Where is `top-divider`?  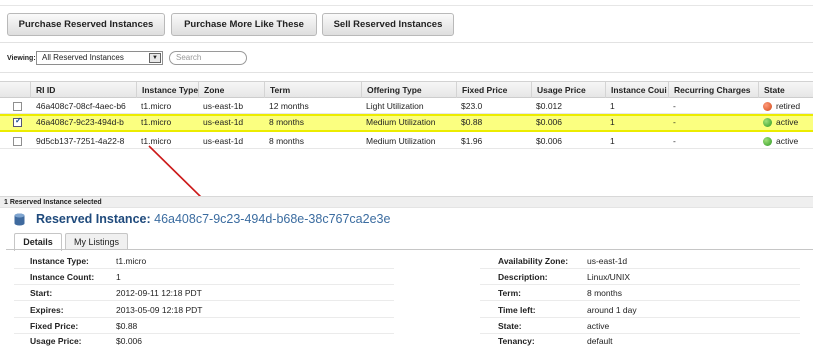 top-divider is located at coordinates (406, 5).